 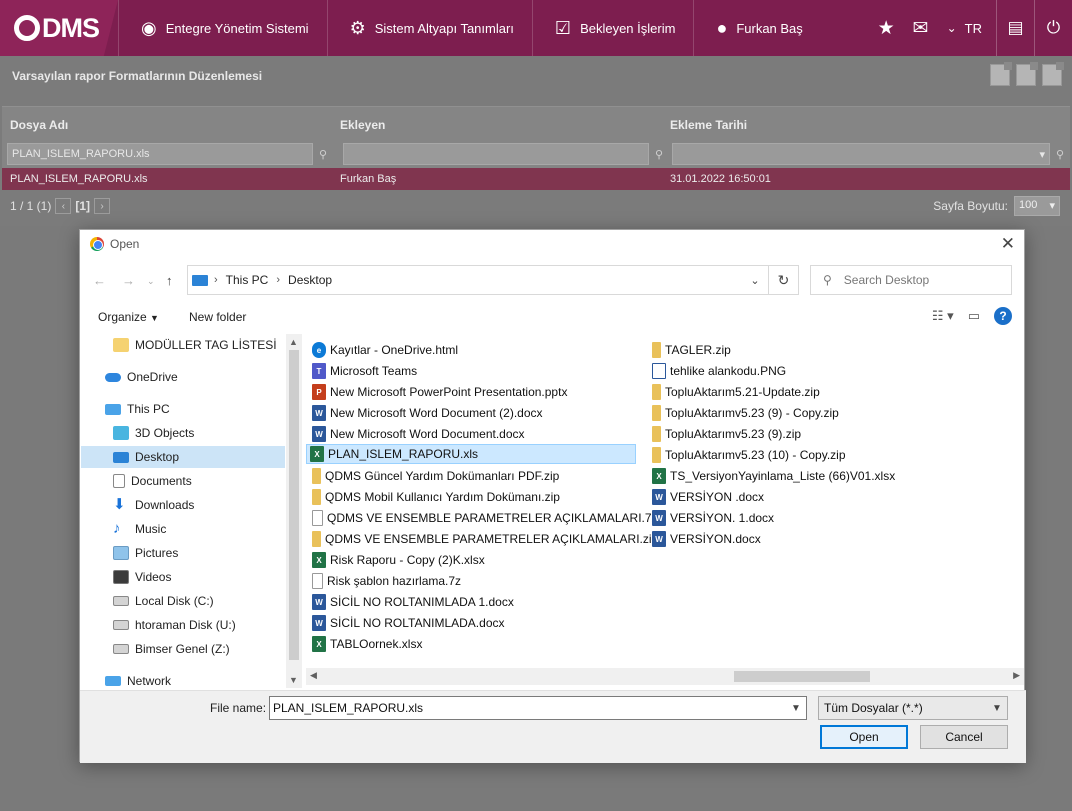 I want to click on column-dosya-adi: Dosya Adı, so click(x=167, y=123).